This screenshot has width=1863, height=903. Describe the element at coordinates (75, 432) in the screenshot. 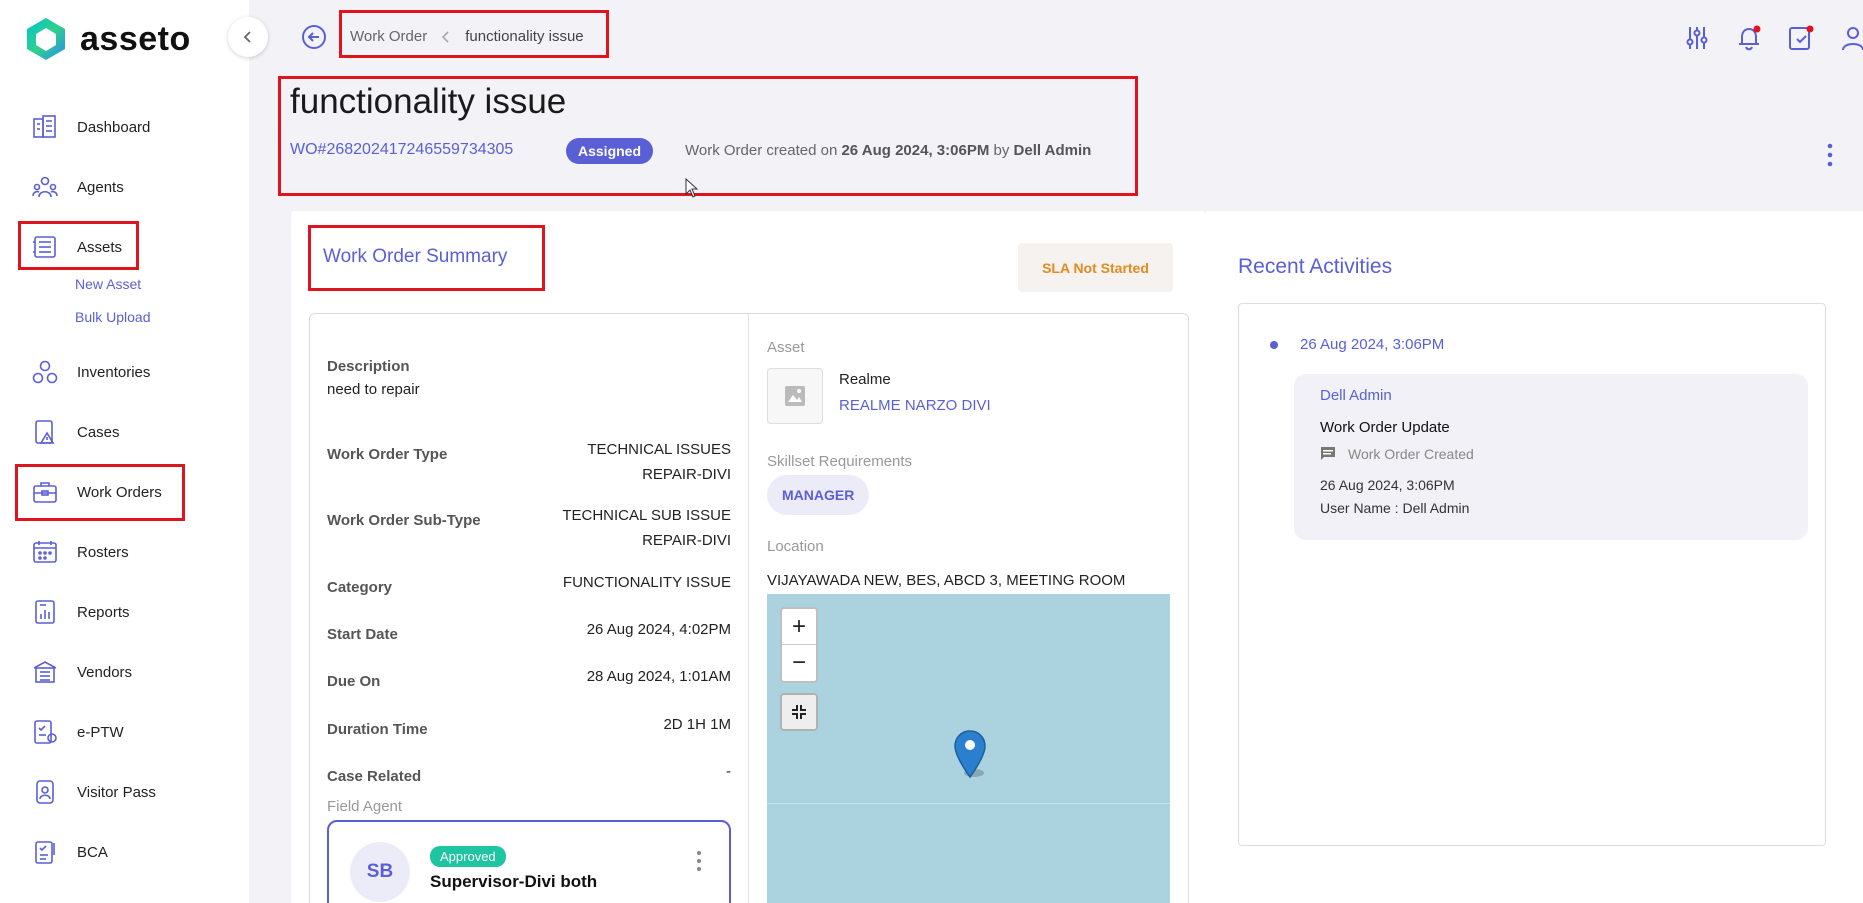

I see `sidebar-item-cases: Cases` at that location.